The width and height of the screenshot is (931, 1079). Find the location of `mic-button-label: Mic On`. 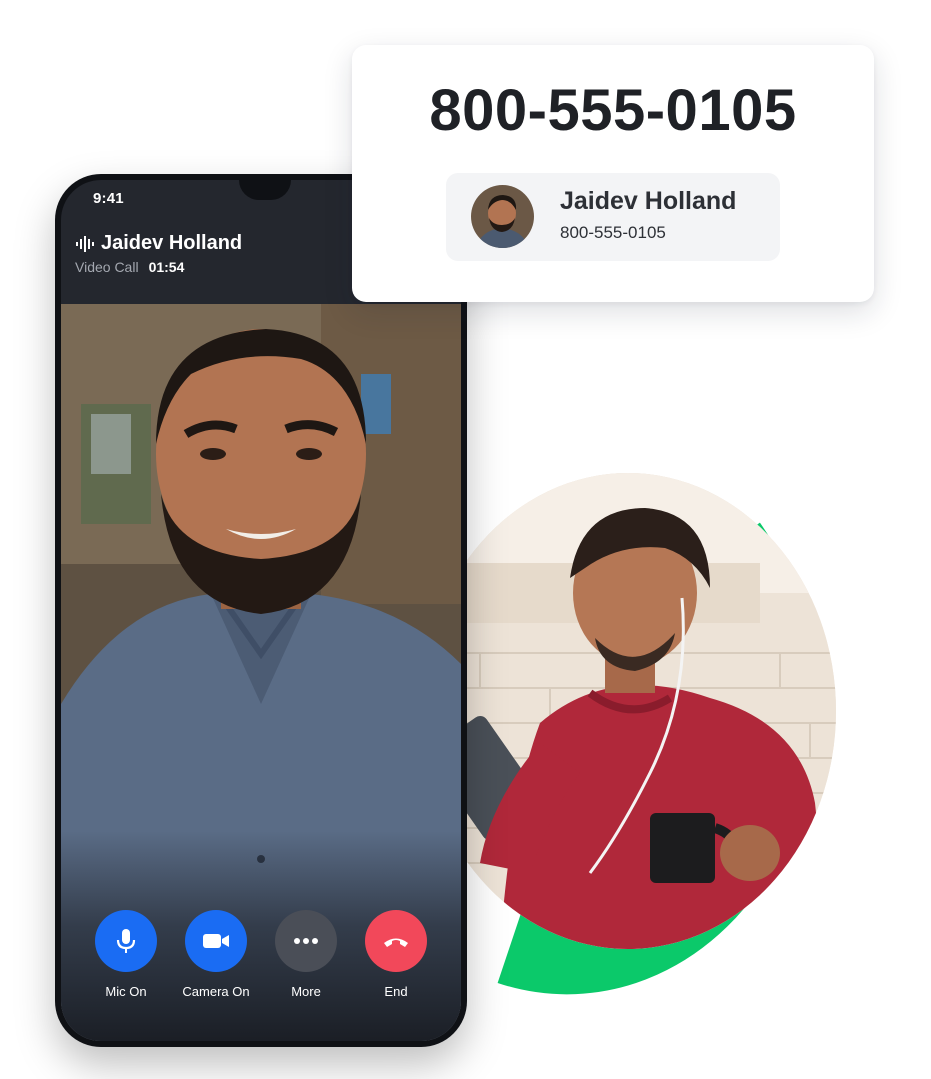

mic-button-label: Mic On is located at coordinates (126, 991).